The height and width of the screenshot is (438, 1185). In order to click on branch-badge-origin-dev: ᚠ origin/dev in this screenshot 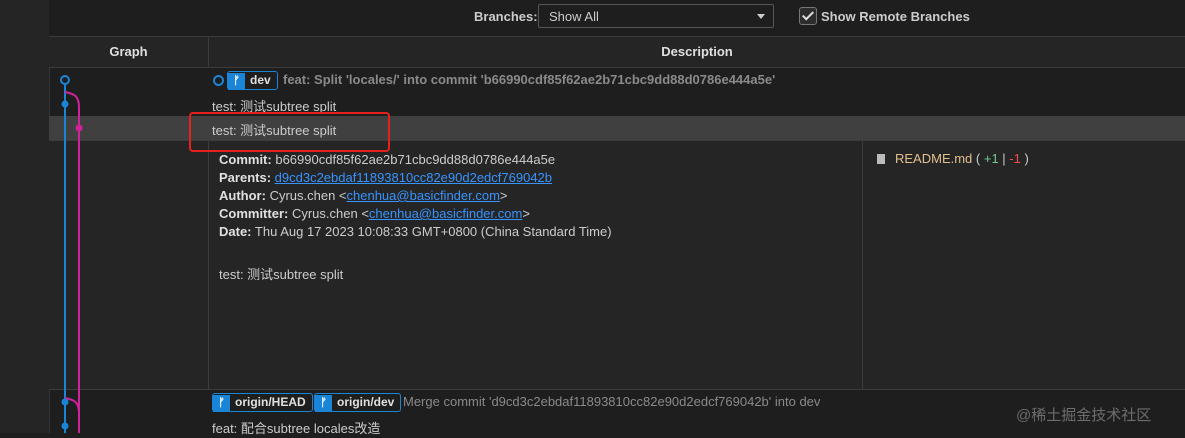, I will do `click(358, 402)`.